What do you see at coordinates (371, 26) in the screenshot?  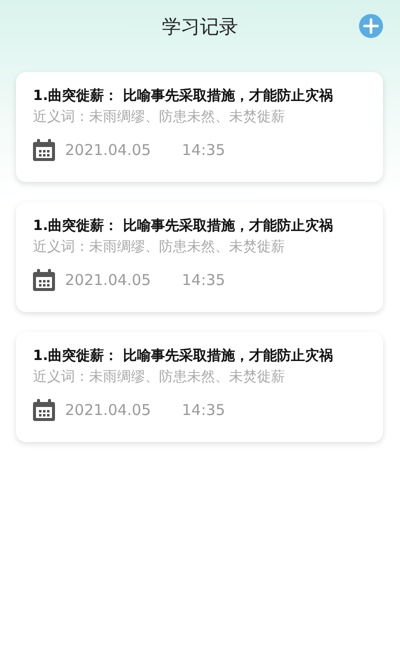 I see `add-icon` at bounding box center [371, 26].